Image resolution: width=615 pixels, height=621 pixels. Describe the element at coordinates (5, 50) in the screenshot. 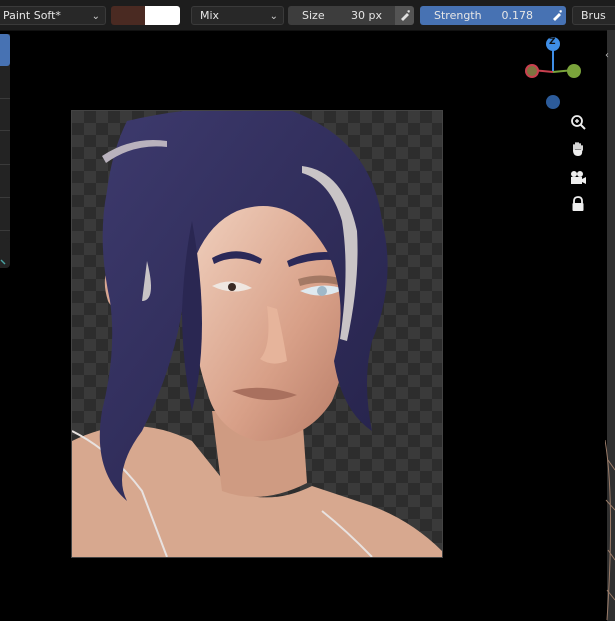

I see `active-tool-button` at that location.